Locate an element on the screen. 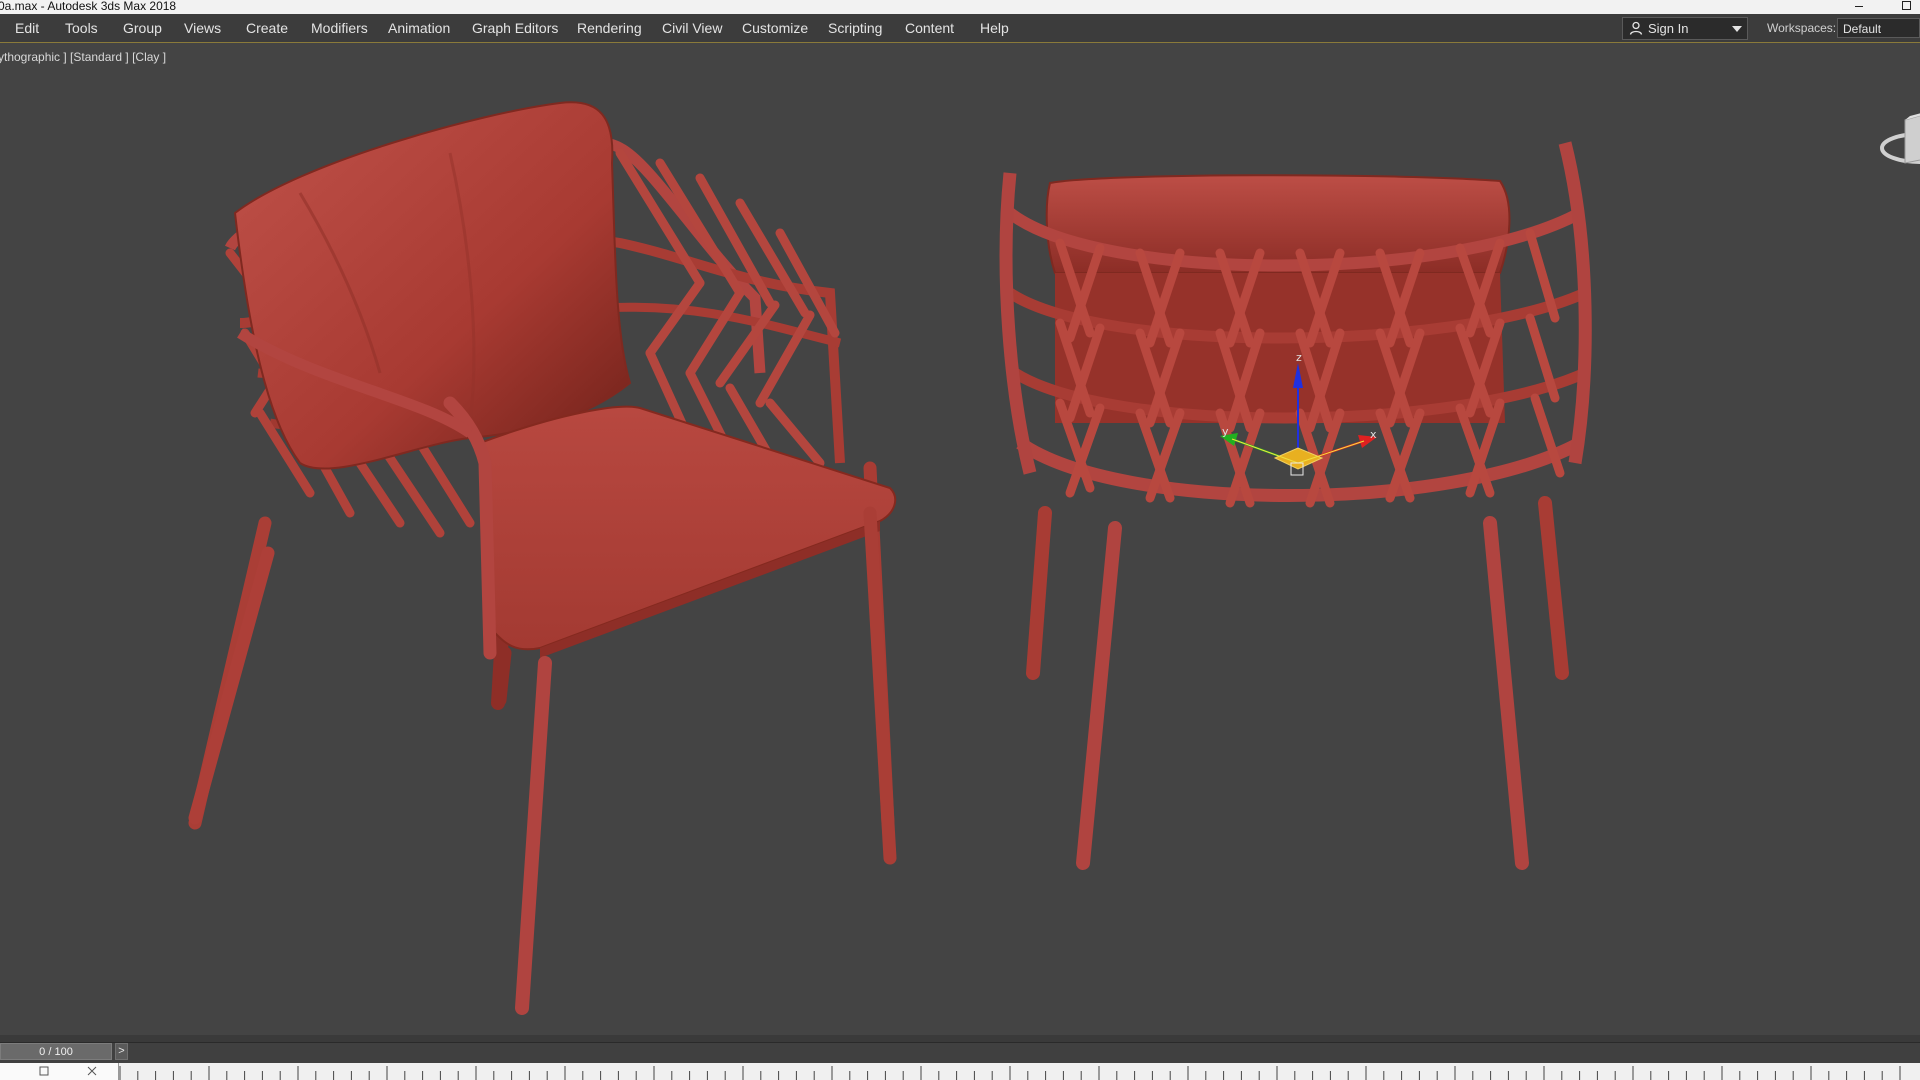 The width and height of the screenshot is (1920, 1080). sign-in-label: Sign In is located at coordinates (1668, 28).